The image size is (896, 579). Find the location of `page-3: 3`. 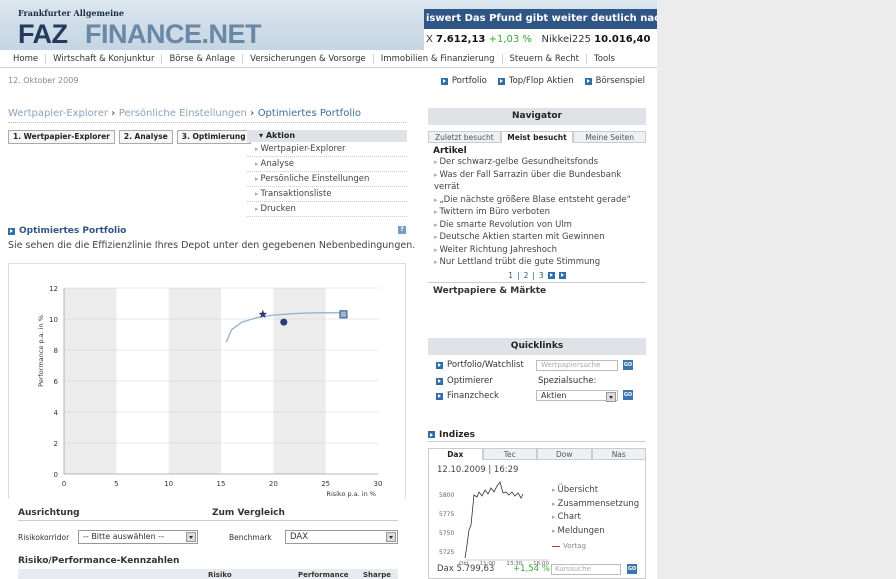

page-3: 3 is located at coordinates (541, 275).